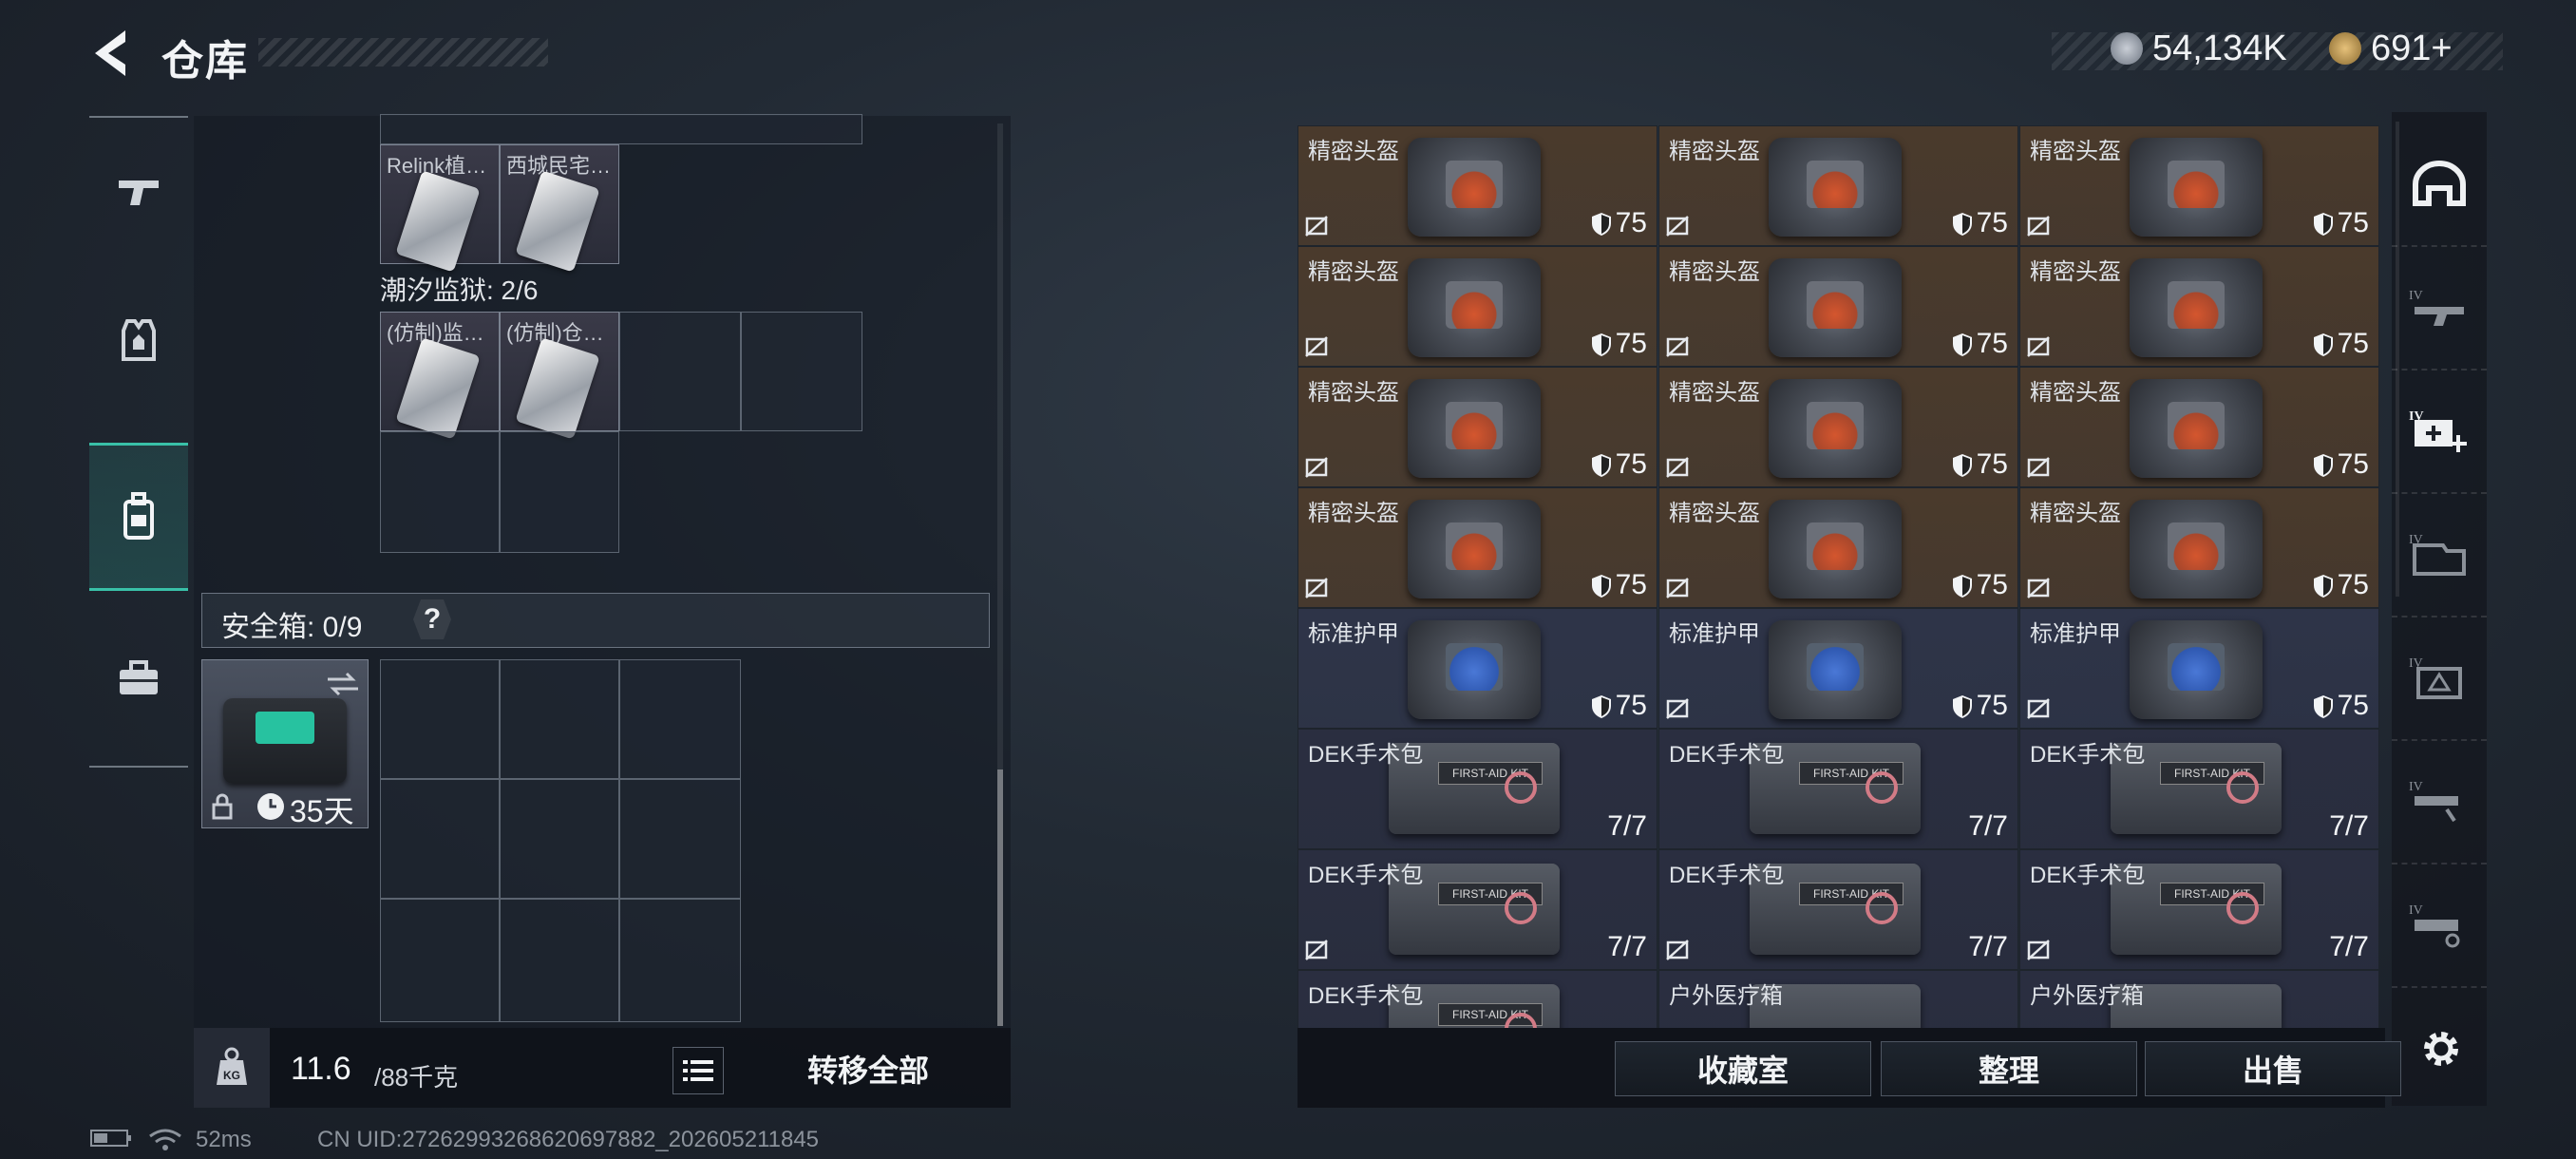 The height and width of the screenshot is (1159, 2576). I want to click on swap-icon, so click(343, 684).